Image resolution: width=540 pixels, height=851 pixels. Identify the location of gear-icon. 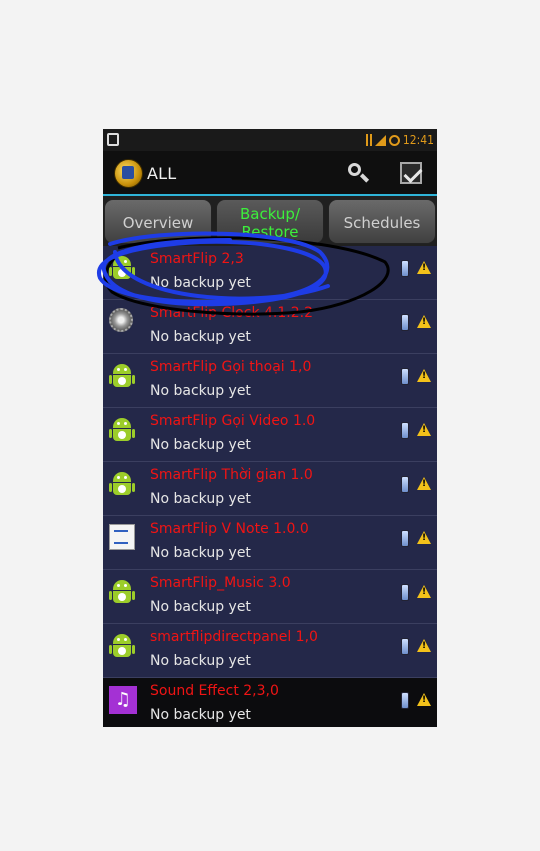
(122, 322).